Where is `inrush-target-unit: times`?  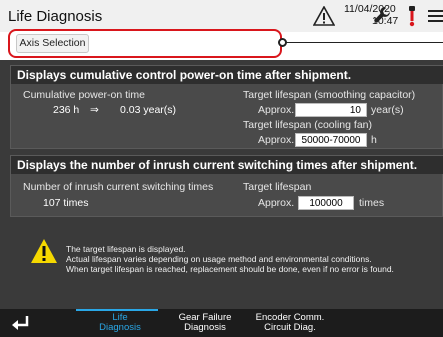 inrush-target-unit: times is located at coordinates (372, 203).